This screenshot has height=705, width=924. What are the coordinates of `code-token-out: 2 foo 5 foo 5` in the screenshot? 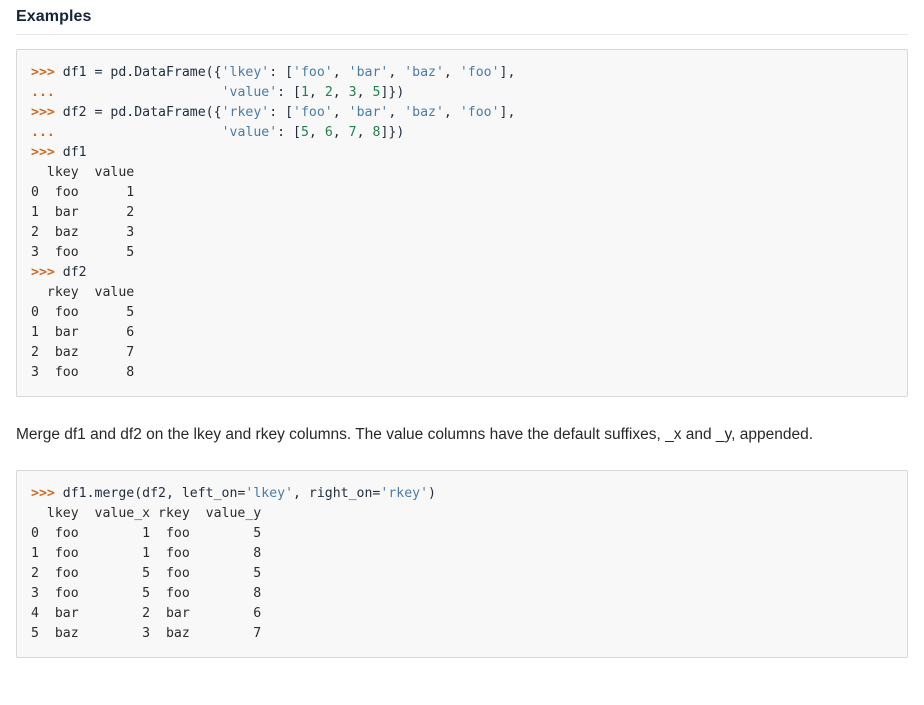 It's located at (146, 573).